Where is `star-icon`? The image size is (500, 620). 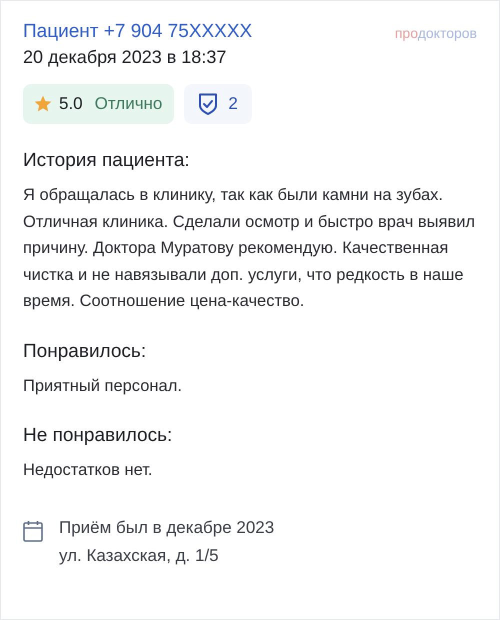 star-icon is located at coordinates (43, 104).